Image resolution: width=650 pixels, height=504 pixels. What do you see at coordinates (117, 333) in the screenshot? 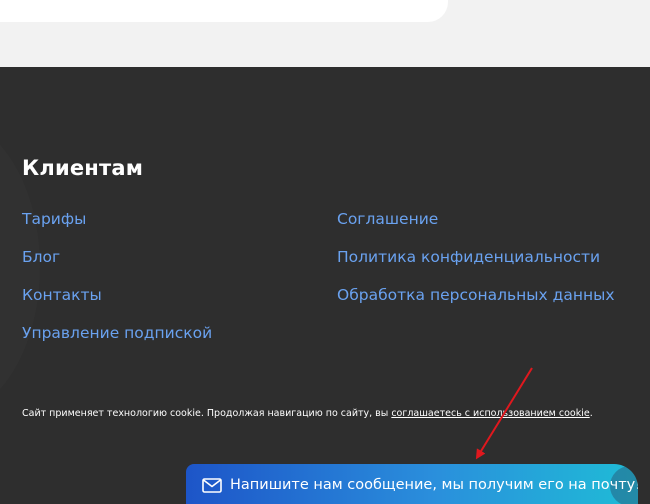
I see `footer-link-subscription: Управление подпиской` at bounding box center [117, 333].